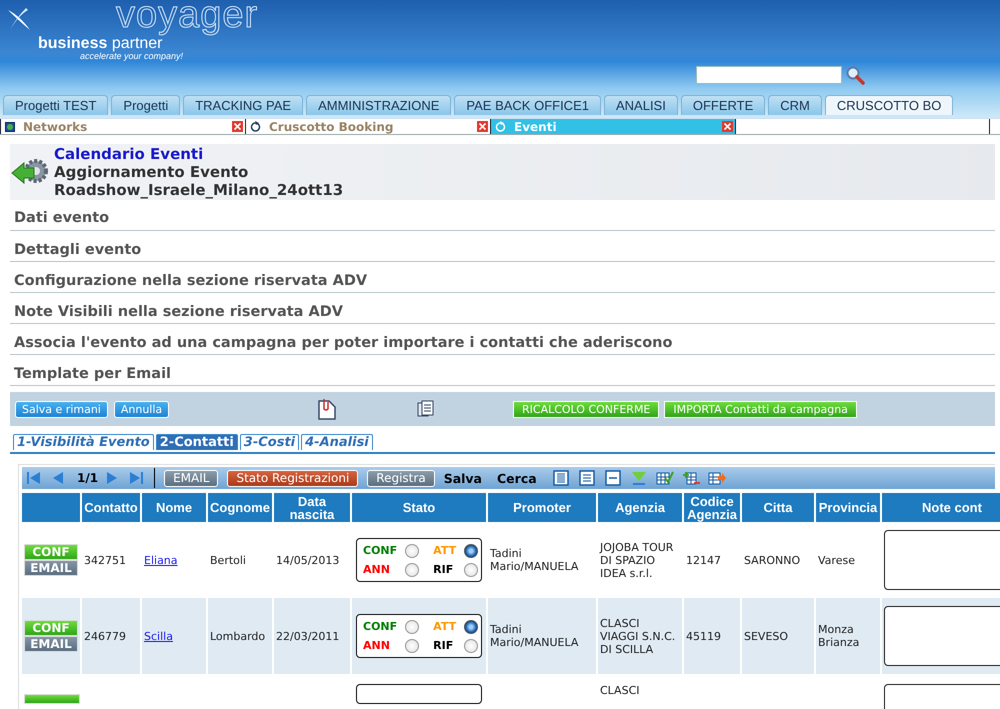 Image resolution: width=1000 pixels, height=709 pixels. I want to click on menu-tab: CRUSCOTTO BO, so click(889, 105).